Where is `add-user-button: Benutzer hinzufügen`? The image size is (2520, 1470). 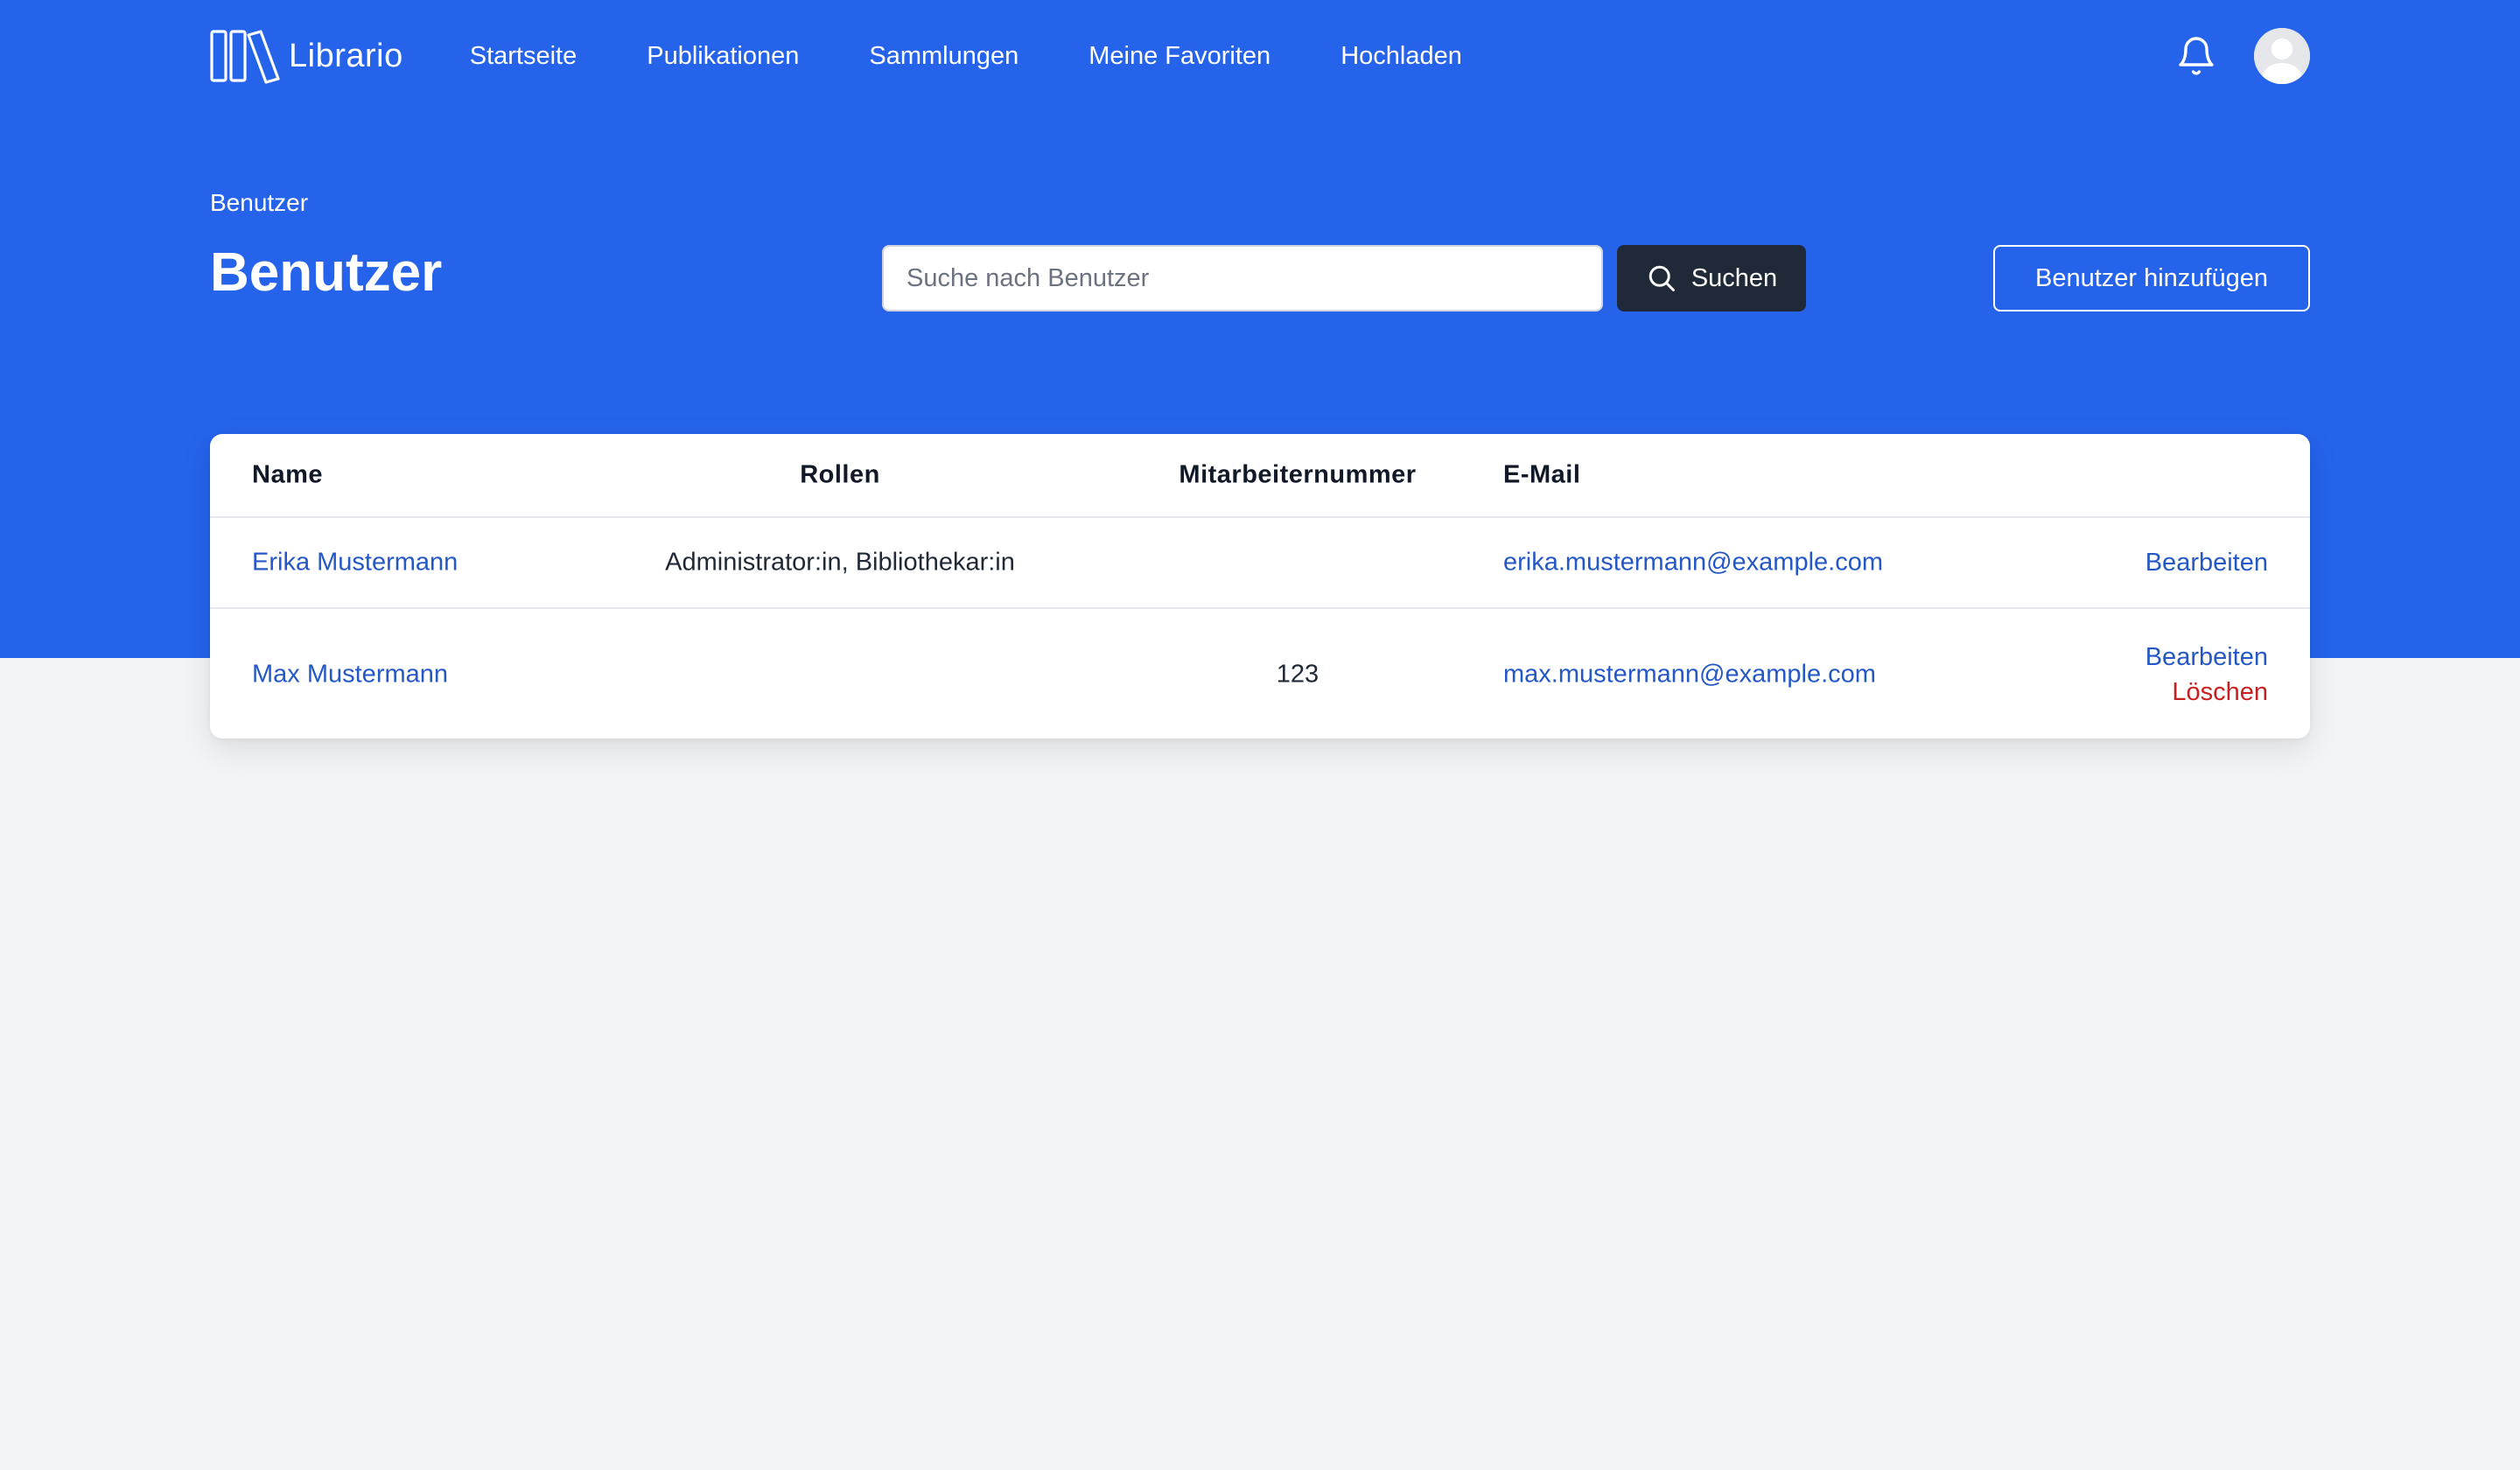
add-user-button: Benutzer hinzufügen is located at coordinates (2151, 278).